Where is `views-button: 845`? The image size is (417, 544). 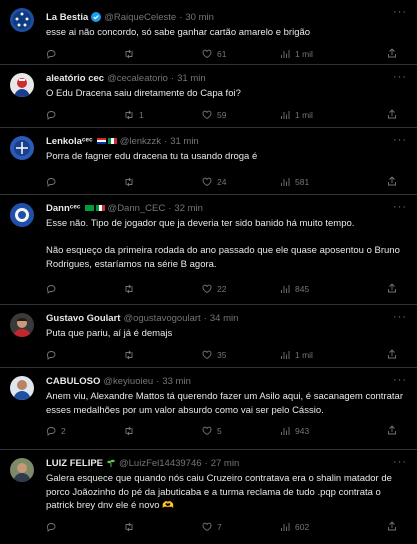 views-button: 845 is located at coordinates (319, 289).